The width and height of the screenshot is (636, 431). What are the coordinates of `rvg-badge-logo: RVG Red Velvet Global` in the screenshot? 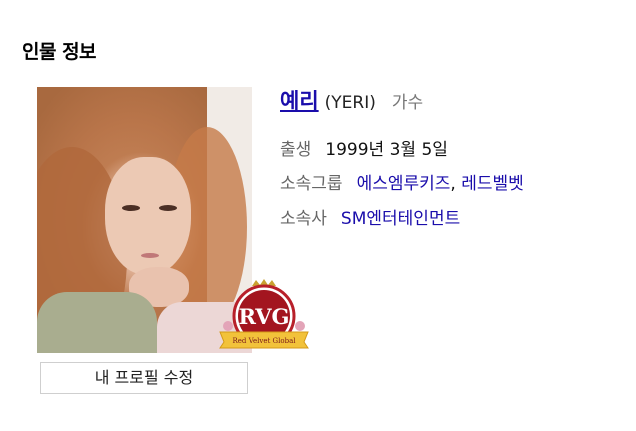 It's located at (264, 314).